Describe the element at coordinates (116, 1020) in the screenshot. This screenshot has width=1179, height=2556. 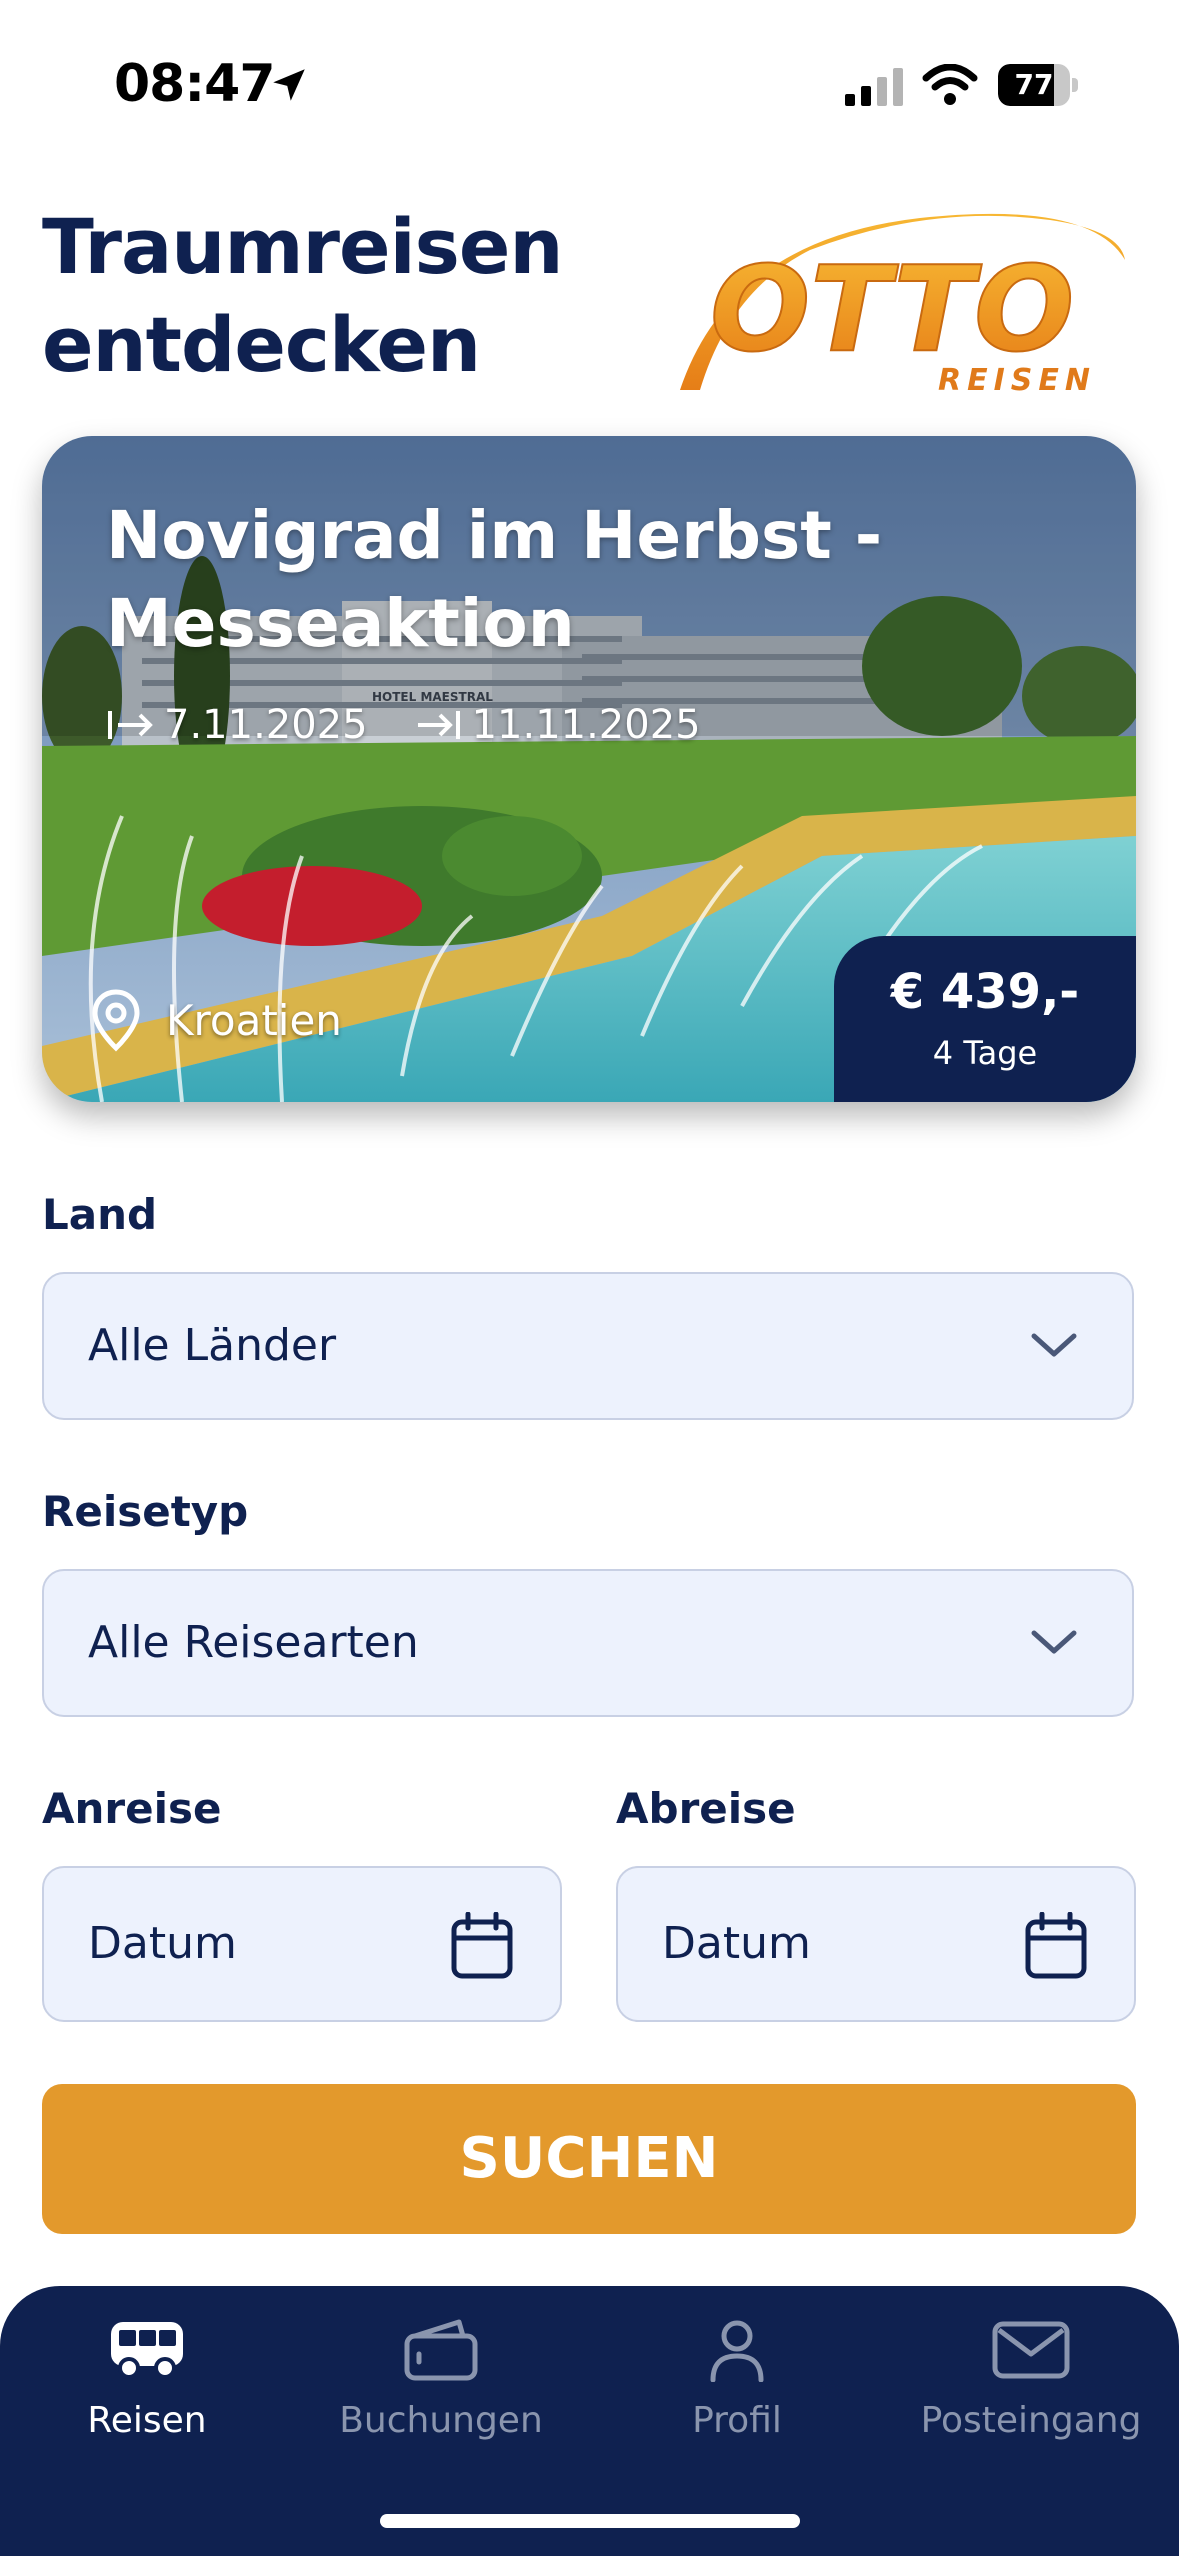
I see `map-pin-icon` at that location.